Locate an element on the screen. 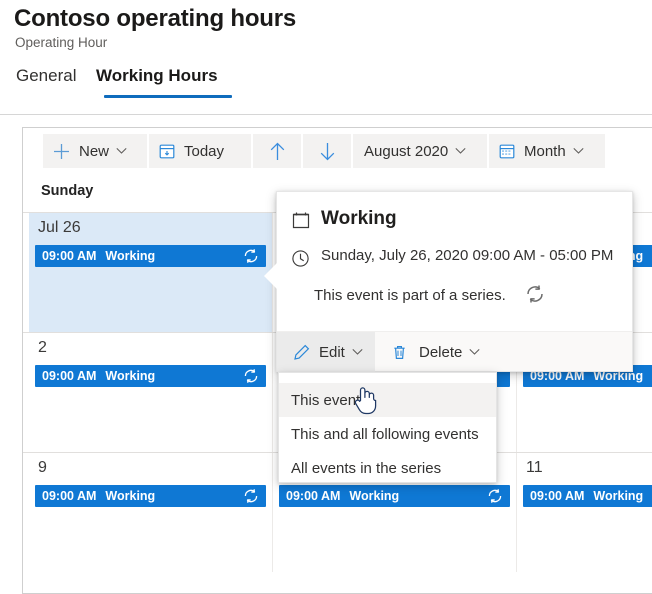 This screenshot has width=652, height=594. menu-item-label: This and all following events is located at coordinates (385, 434).